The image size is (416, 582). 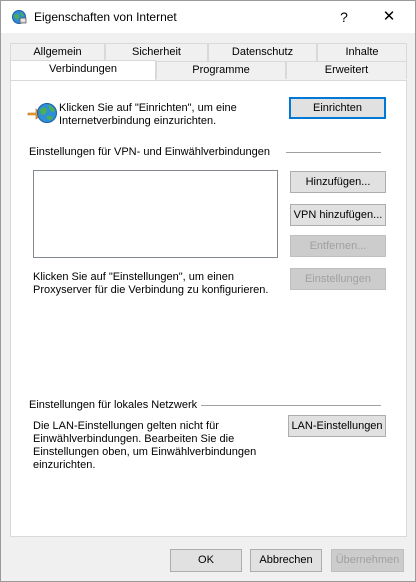 What do you see at coordinates (291, 405) in the screenshot?
I see `lan-group-divider` at bounding box center [291, 405].